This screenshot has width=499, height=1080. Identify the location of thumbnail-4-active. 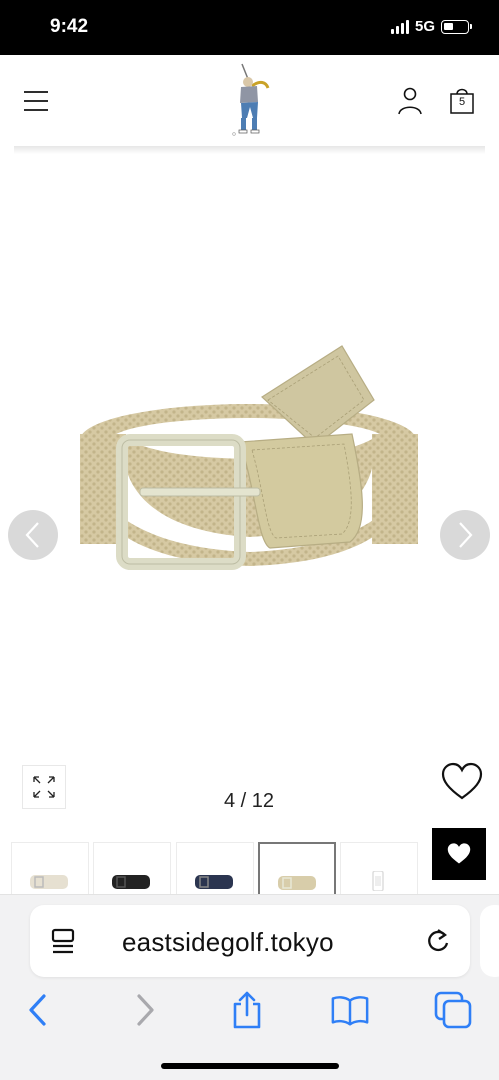
(297, 868).